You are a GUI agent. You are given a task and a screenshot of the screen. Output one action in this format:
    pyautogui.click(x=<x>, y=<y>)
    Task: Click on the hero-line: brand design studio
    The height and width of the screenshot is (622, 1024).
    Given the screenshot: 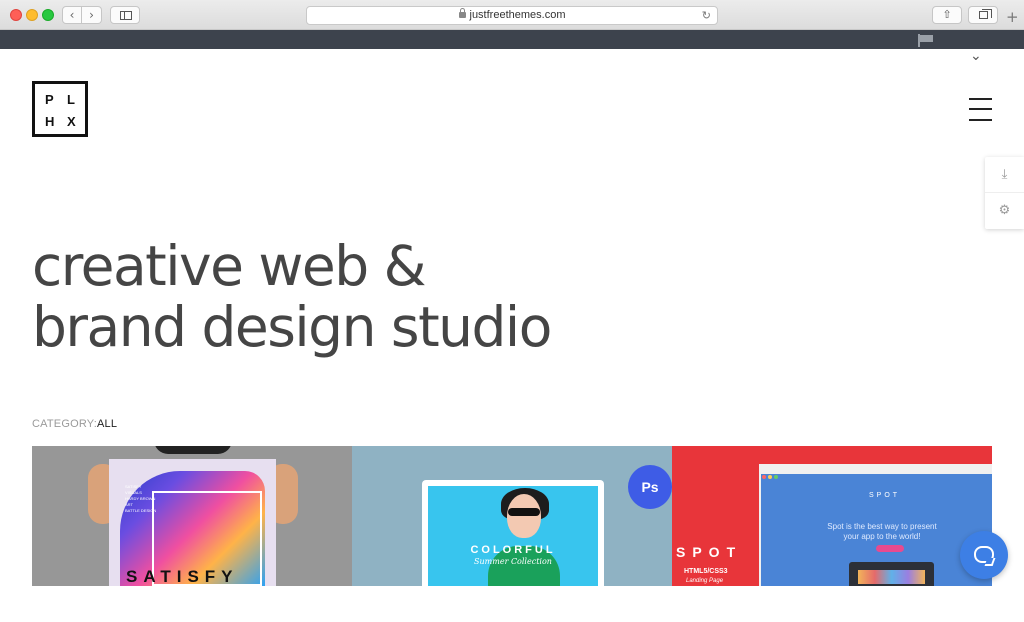 What is the action you would take?
    pyautogui.click(x=292, y=327)
    